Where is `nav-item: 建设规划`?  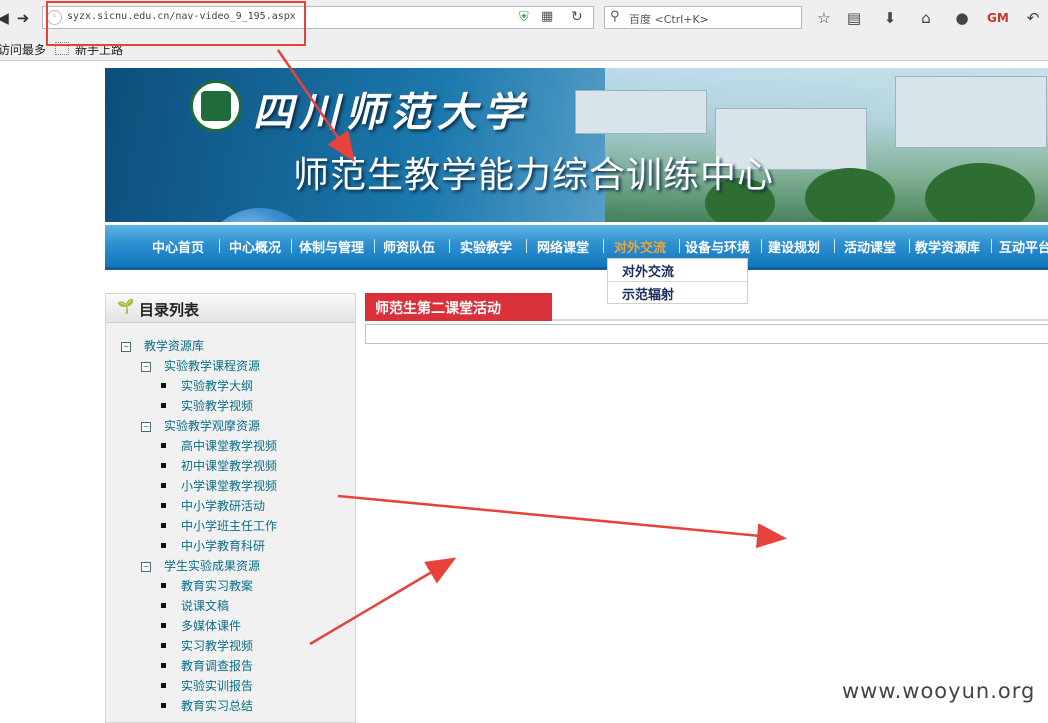
nav-item: 建设规划 is located at coordinates (794, 246).